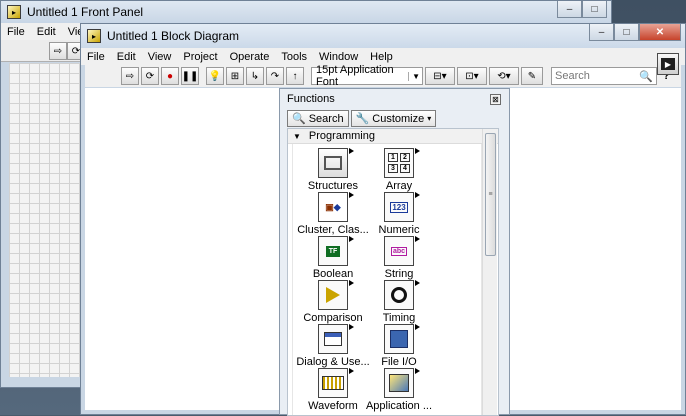  Describe the element at coordinates (336, 207) in the screenshot. I see `cluster-icon: ▣ ◆` at that location.